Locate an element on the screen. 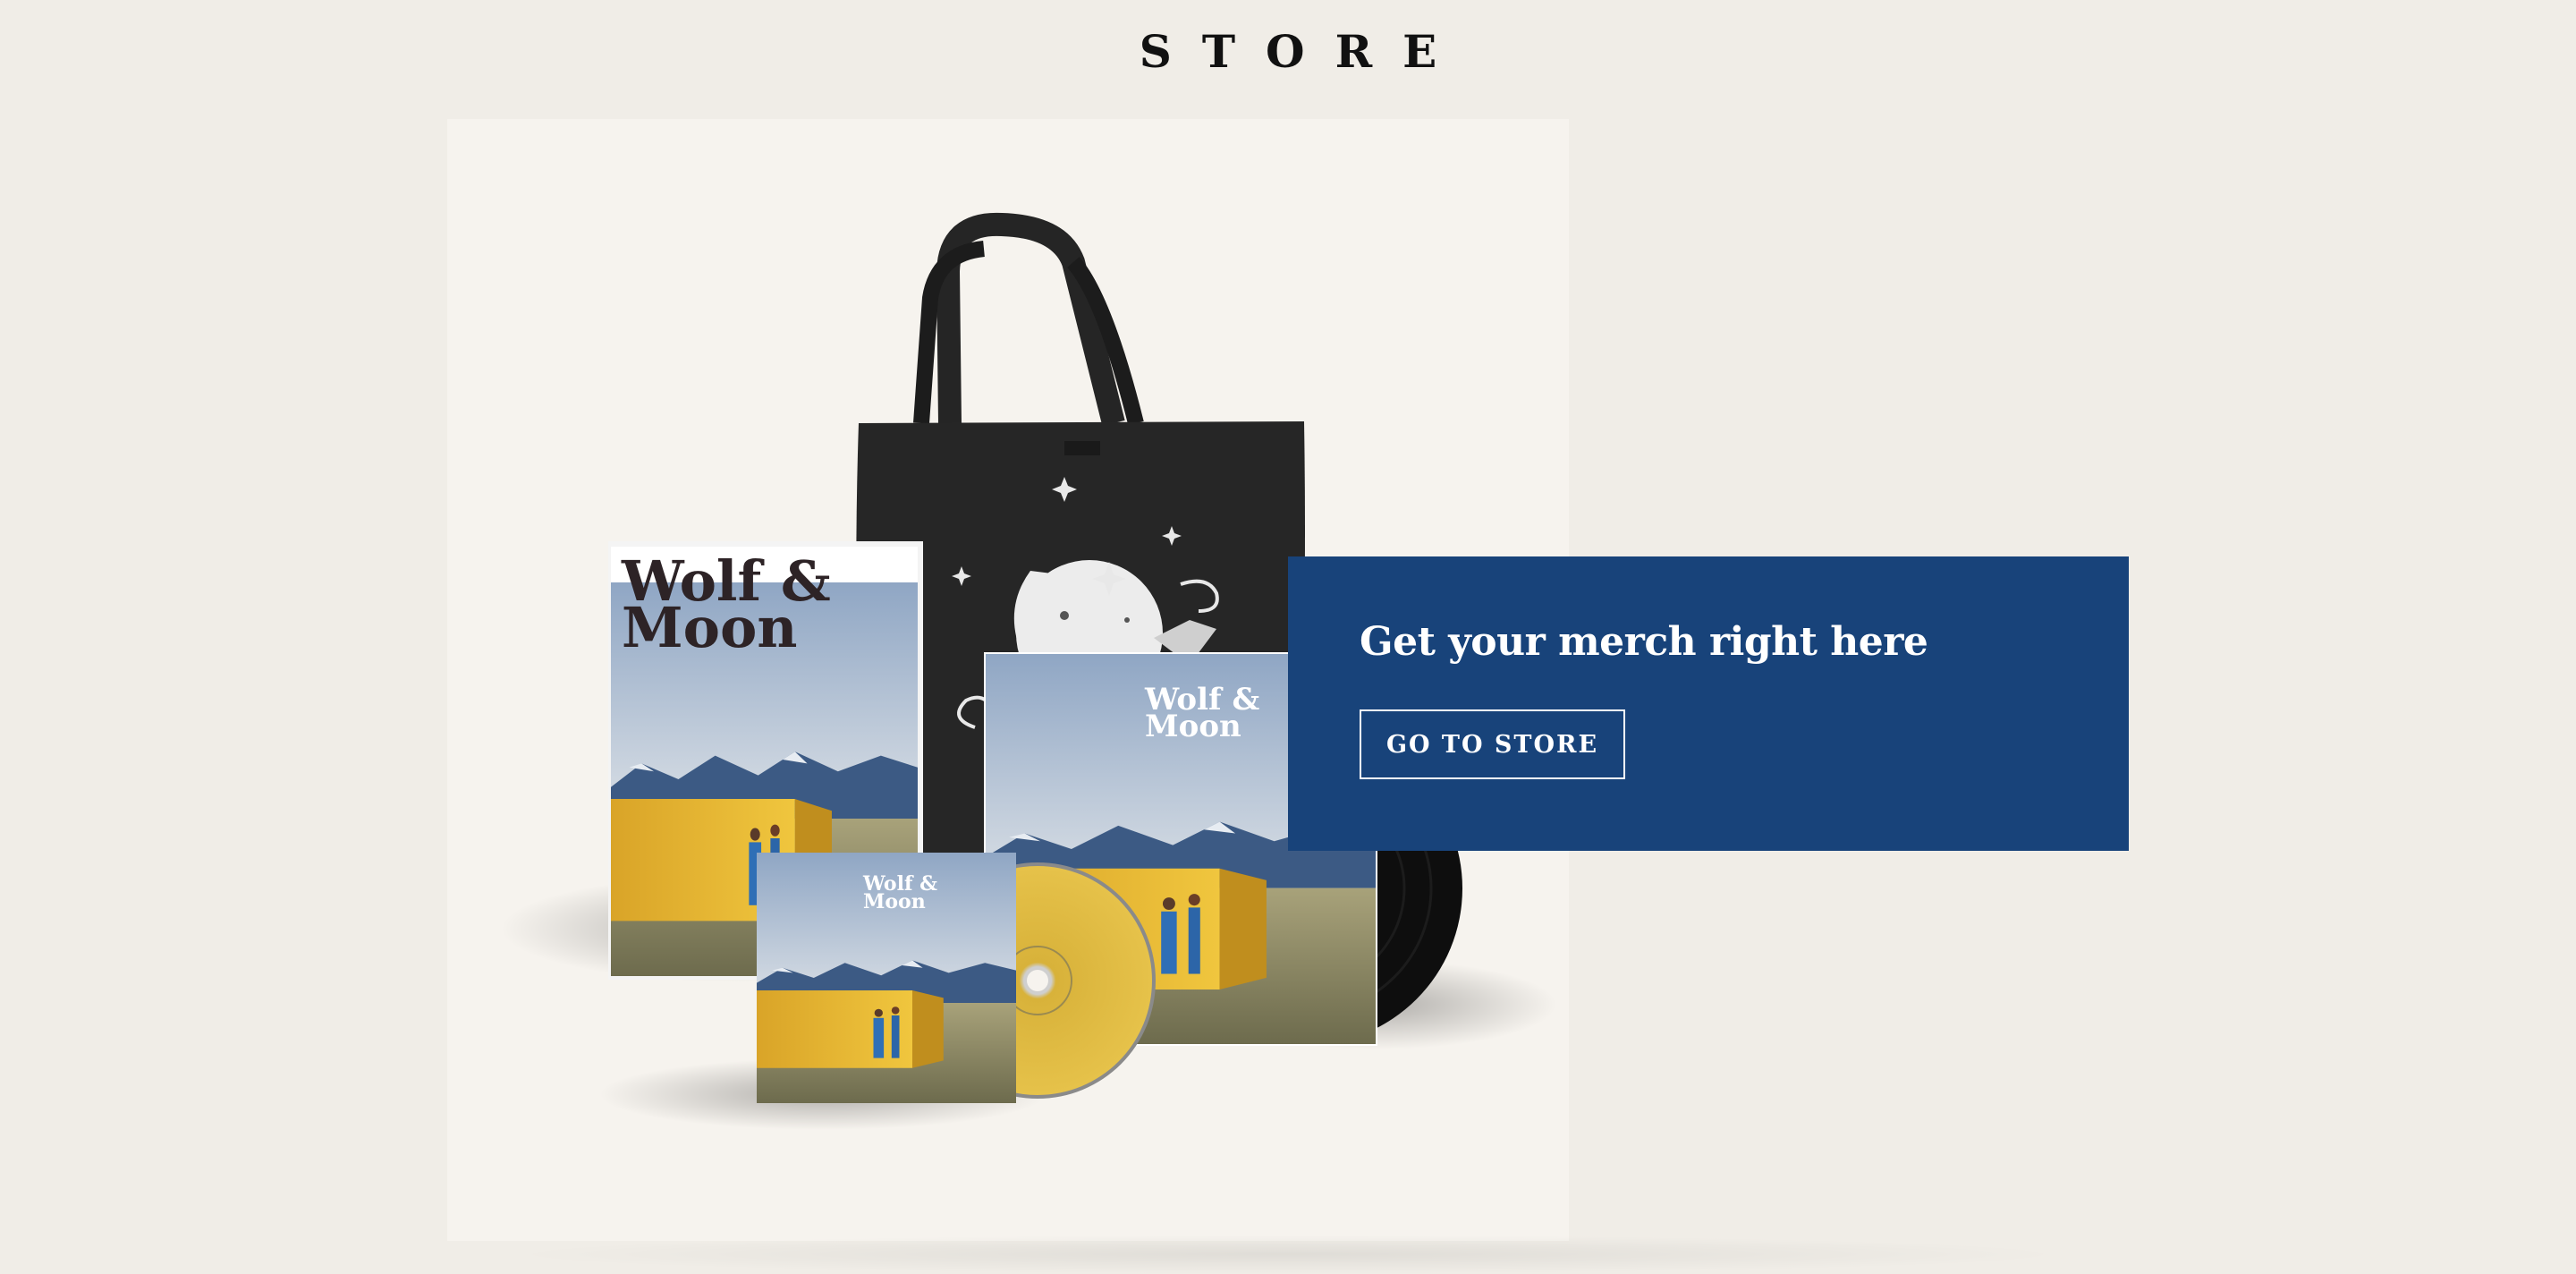 Image resolution: width=2576 pixels, height=1274 pixels. magazine-logo-line2: Moon is located at coordinates (709, 627).